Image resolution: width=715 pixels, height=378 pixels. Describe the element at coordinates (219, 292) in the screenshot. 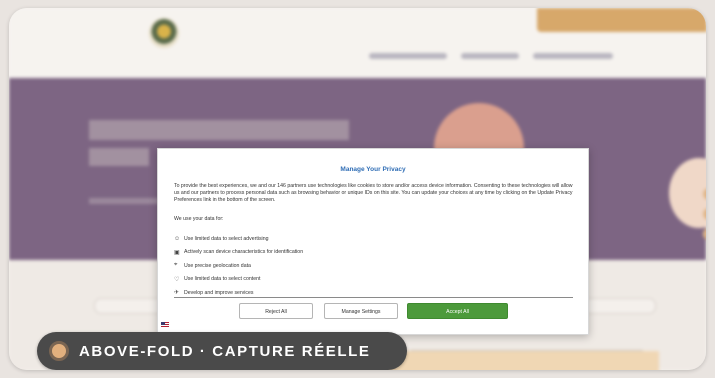

I see `purpose-label: Develop and improve services` at that location.